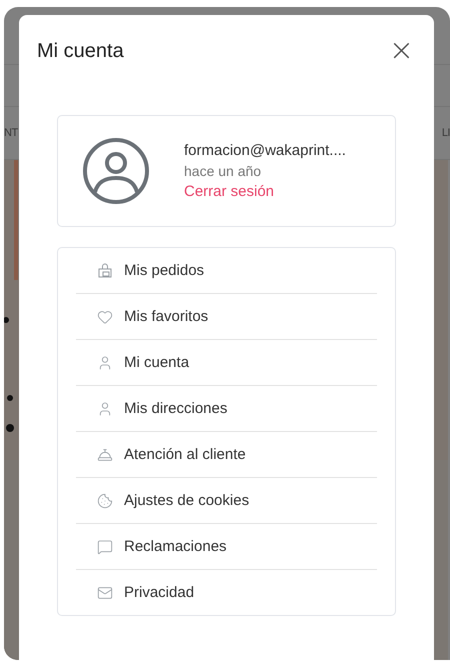  Describe the element at coordinates (226, 316) in the screenshot. I see `menu-item: Mis favoritos` at that location.